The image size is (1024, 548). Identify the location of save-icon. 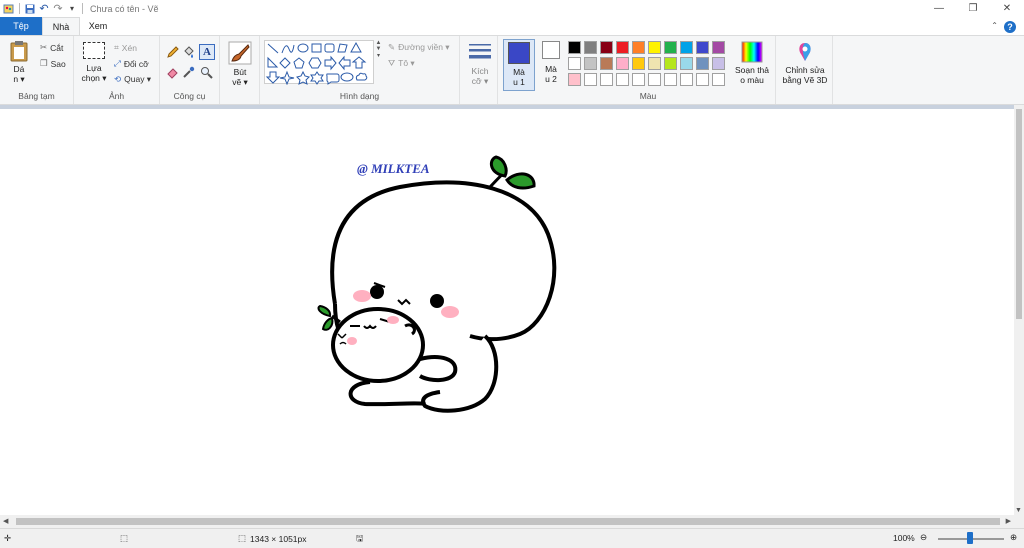
(30, 9).